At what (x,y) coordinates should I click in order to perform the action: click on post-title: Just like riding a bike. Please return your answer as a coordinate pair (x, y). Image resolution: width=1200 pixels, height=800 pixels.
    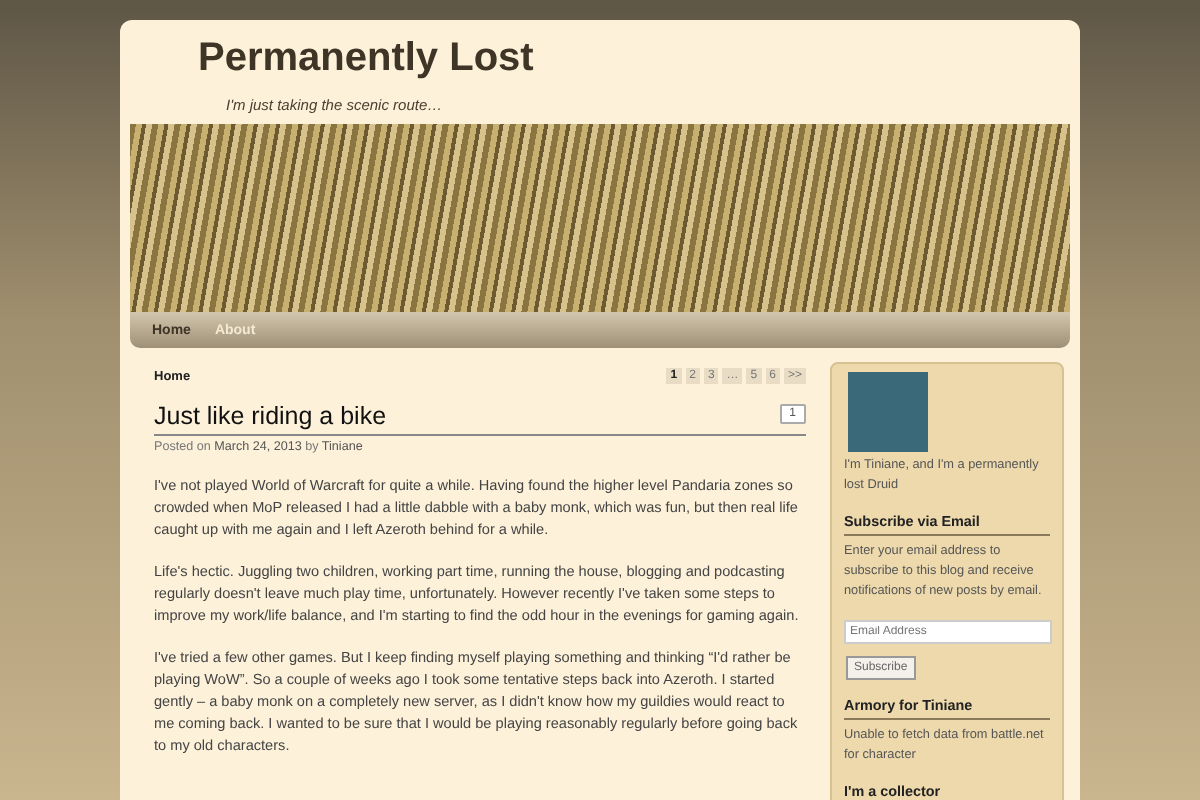
    Looking at the image, I should click on (270, 416).